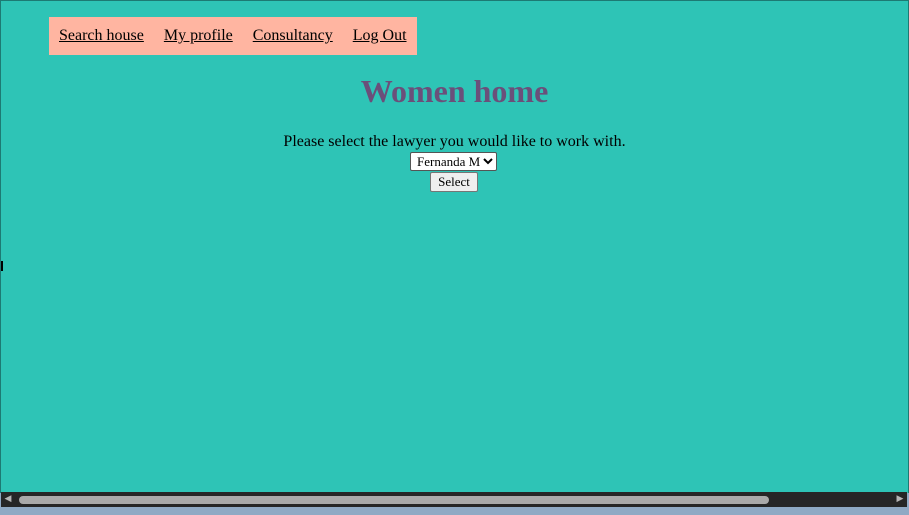  What do you see at coordinates (380, 36) in the screenshot?
I see `nav-link-log-out: Log Out` at bounding box center [380, 36].